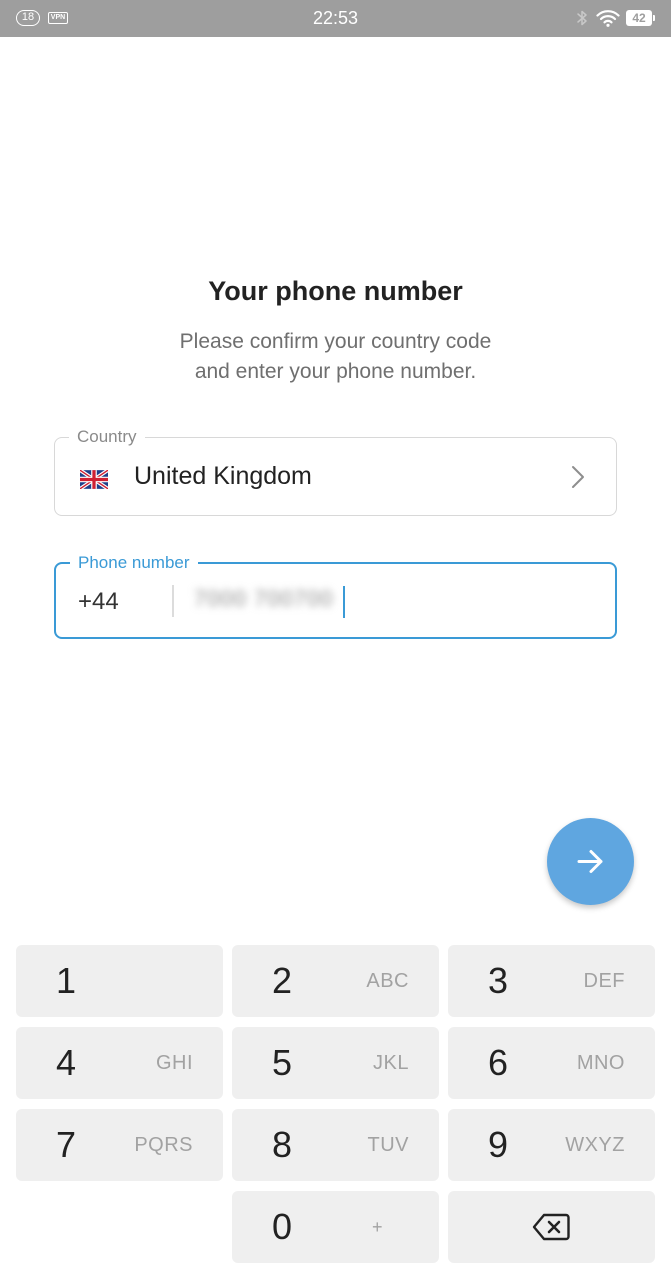  What do you see at coordinates (282, 1062) in the screenshot?
I see `key-digit: 5` at bounding box center [282, 1062].